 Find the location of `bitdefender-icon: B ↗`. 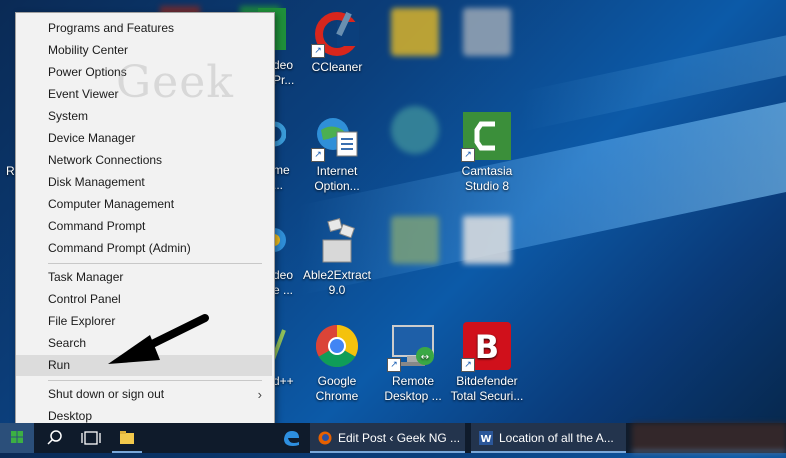

bitdefender-icon: B ↗ is located at coordinates (486, 347).